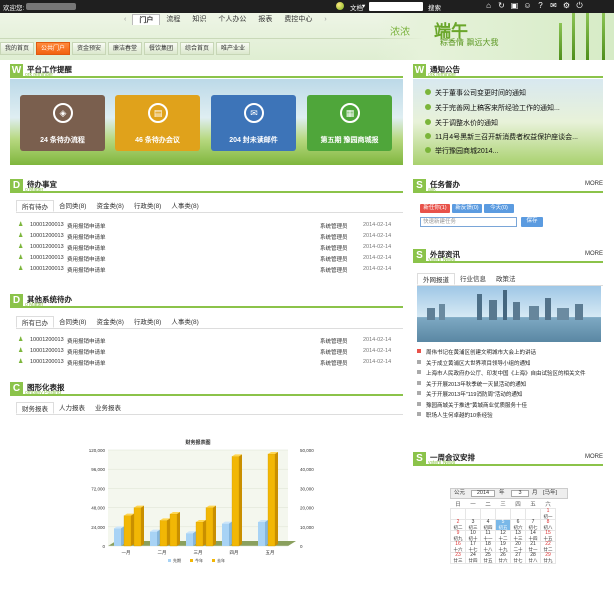  I want to click on subnav-item-fund: 资金预安, so click(89, 48).